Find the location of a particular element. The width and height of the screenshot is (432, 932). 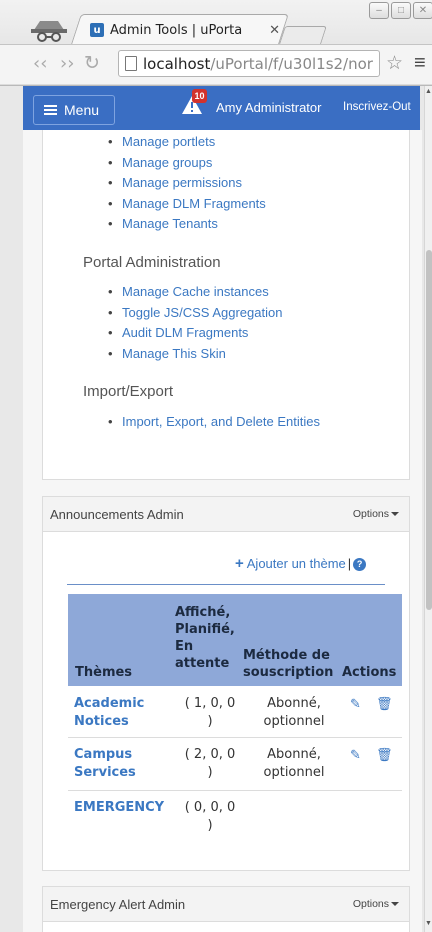

column-header-actions: Actions is located at coordinates (369, 672).